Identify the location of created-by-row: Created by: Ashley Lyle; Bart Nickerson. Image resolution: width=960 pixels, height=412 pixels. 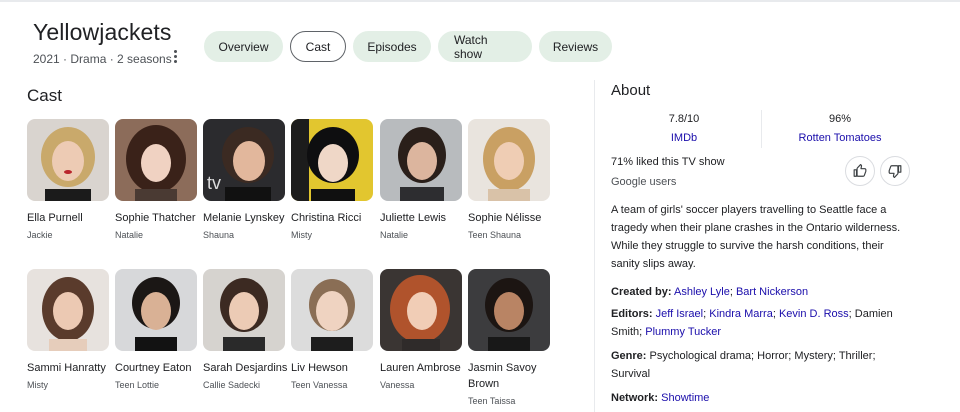
(710, 292).